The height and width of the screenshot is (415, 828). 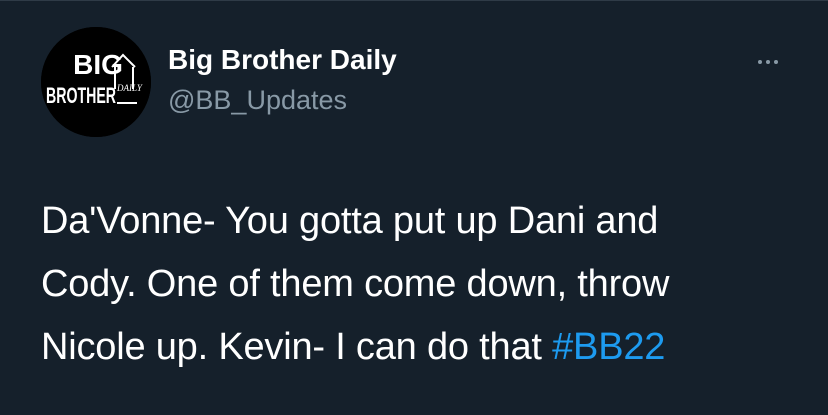 I want to click on big-brother-logo-icon: BIG BROTHER DAILY, so click(x=96, y=82).